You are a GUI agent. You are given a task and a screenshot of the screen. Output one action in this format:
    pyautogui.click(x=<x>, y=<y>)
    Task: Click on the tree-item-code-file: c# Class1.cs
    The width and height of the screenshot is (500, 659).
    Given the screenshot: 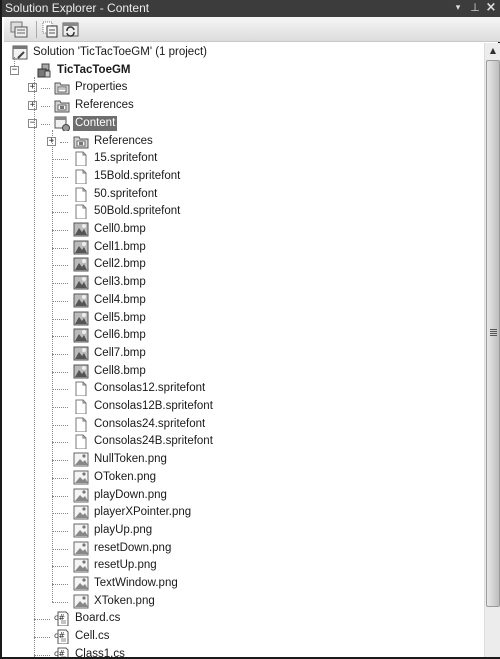 What is the action you would take?
    pyautogui.click(x=239, y=651)
    